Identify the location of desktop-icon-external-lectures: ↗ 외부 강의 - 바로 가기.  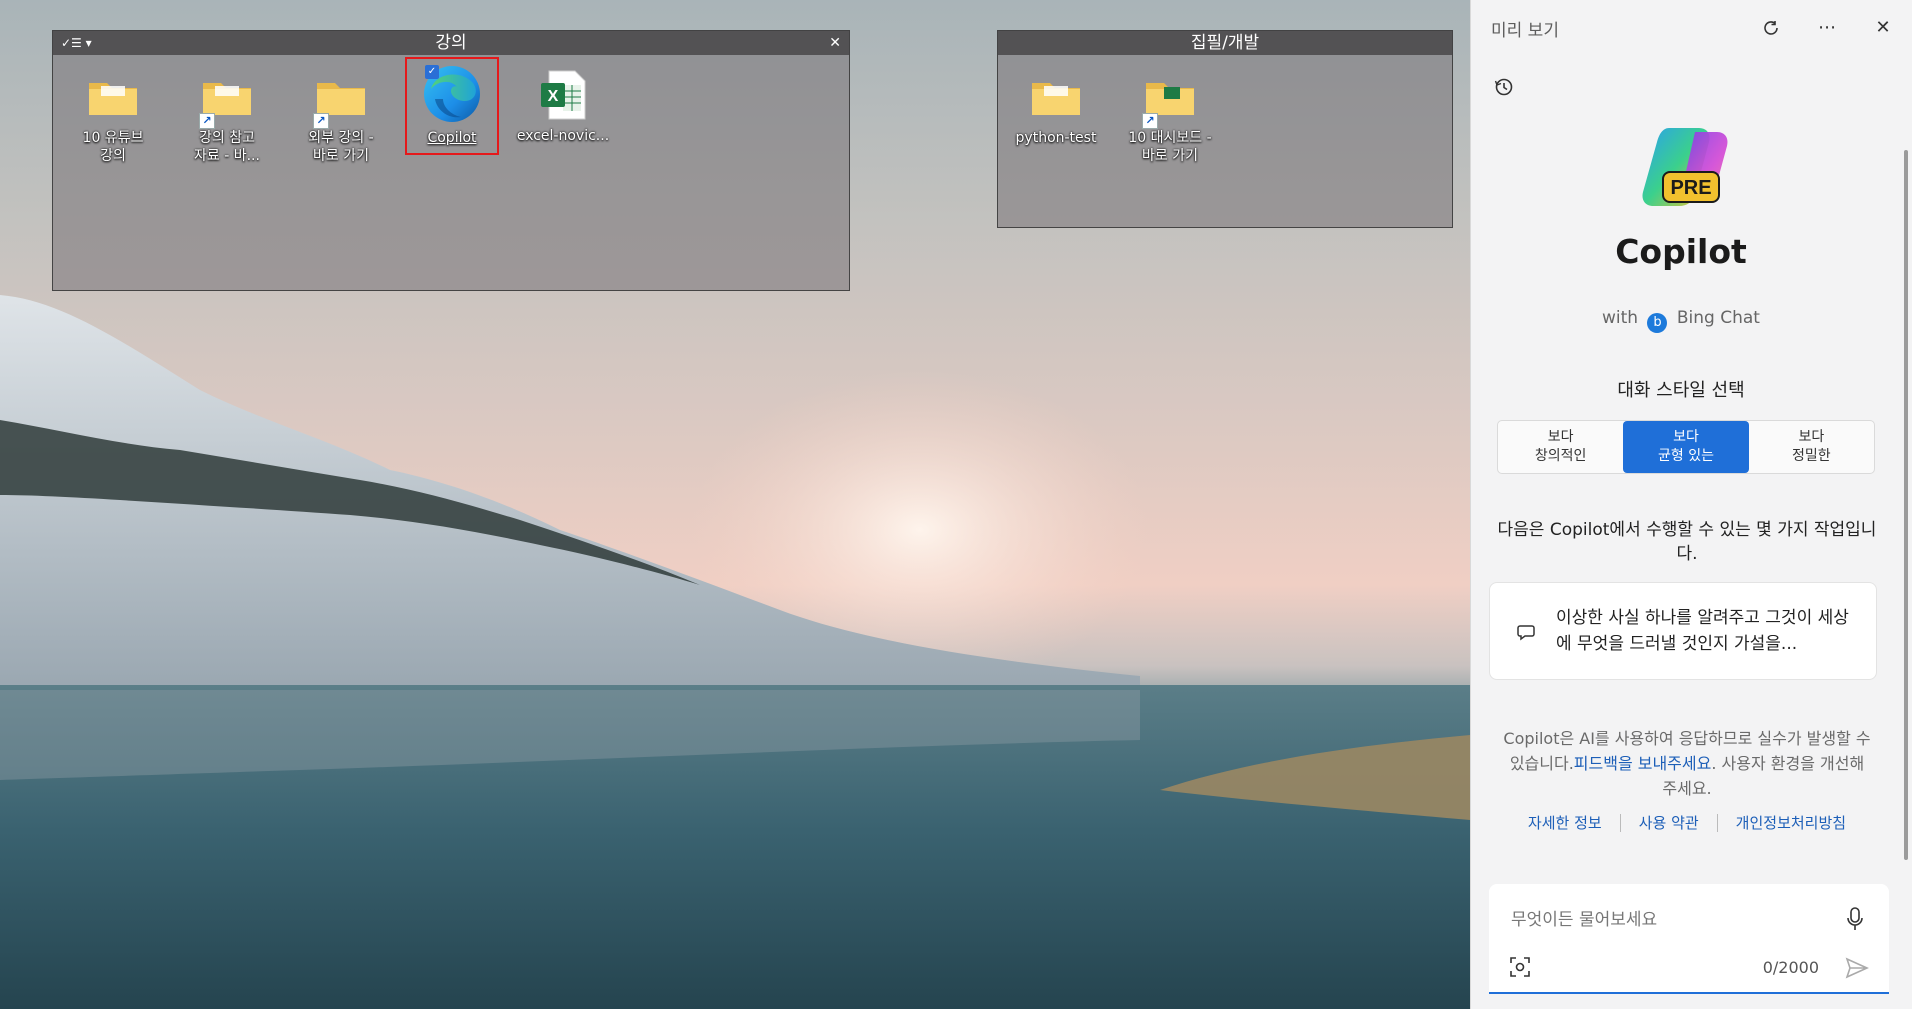
(341, 117).